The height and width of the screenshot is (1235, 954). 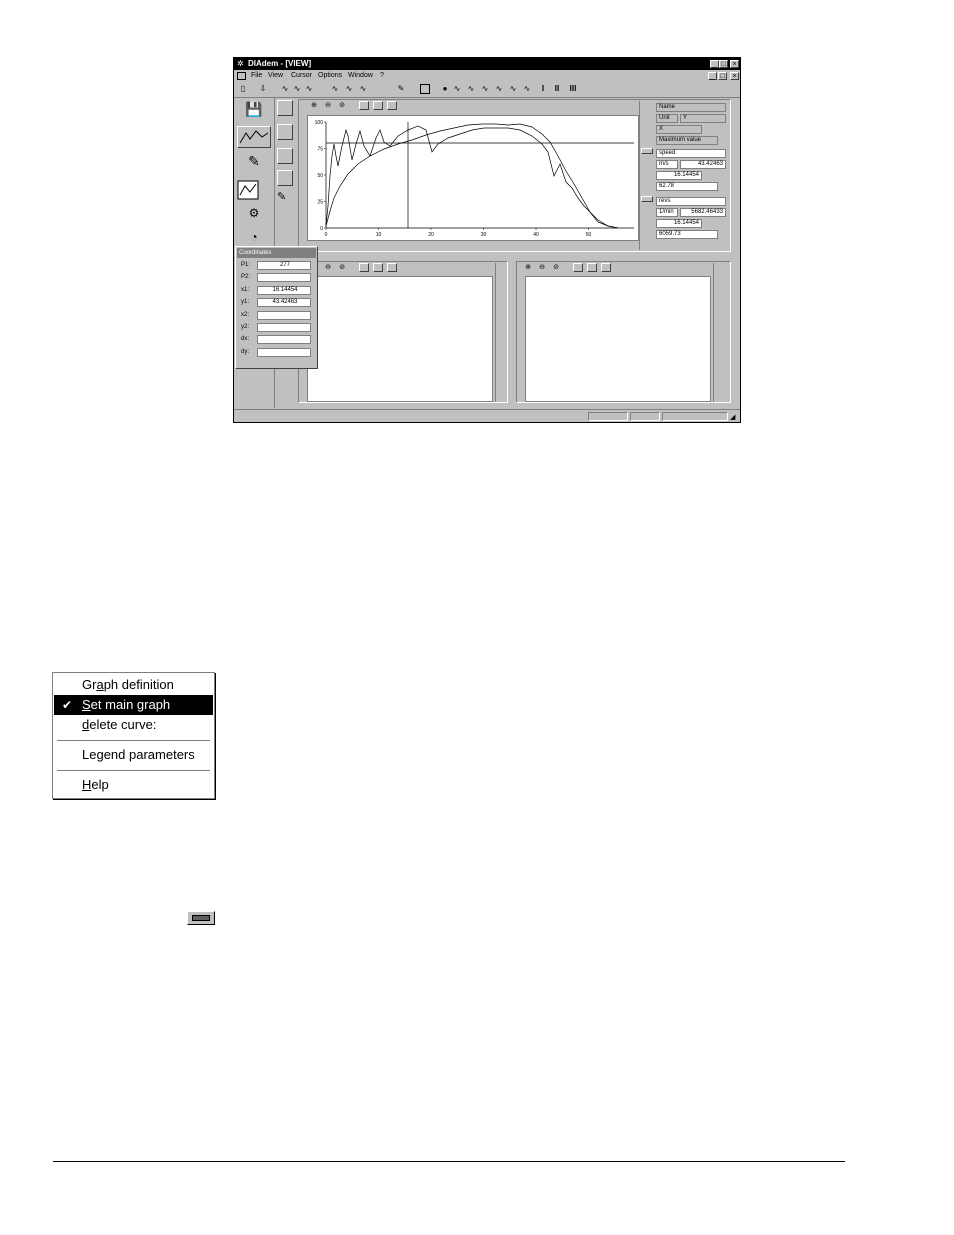 What do you see at coordinates (243, 89) in the screenshot?
I see `new-file-icon: ▯` at bounding box center [243, 89].